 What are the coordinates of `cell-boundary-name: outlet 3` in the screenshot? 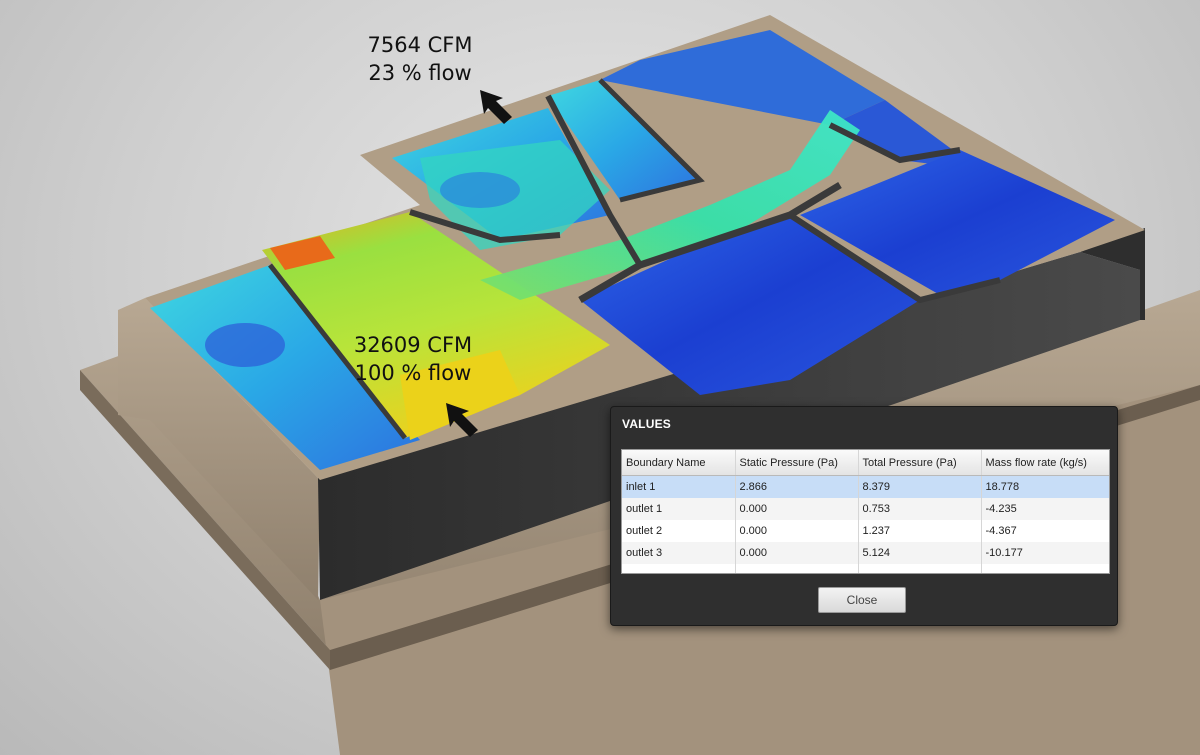 It's located at (679, 553).